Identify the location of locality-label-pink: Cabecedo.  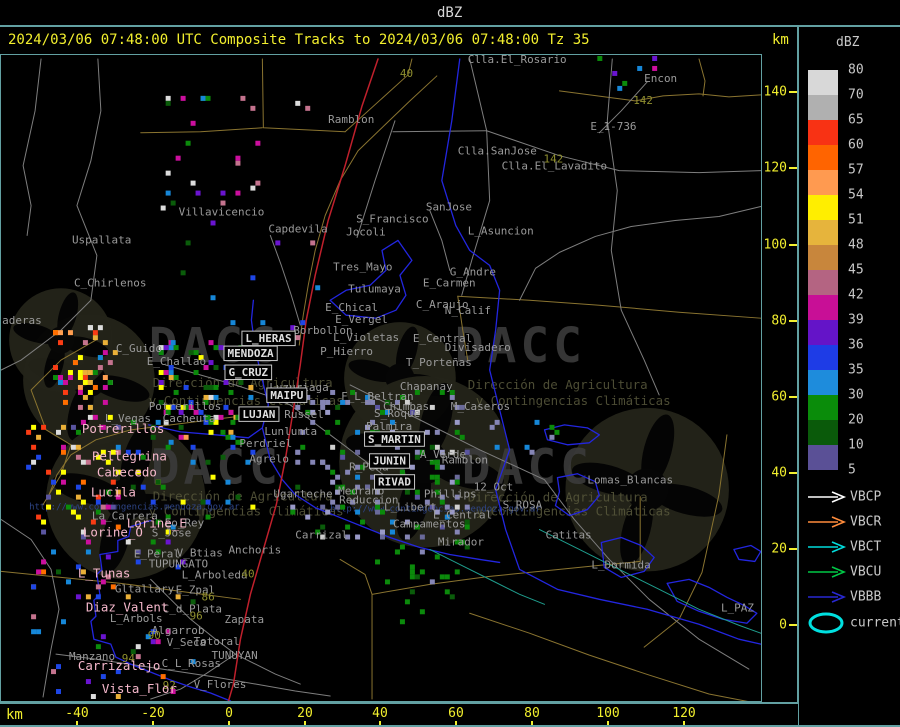
(127, 472).